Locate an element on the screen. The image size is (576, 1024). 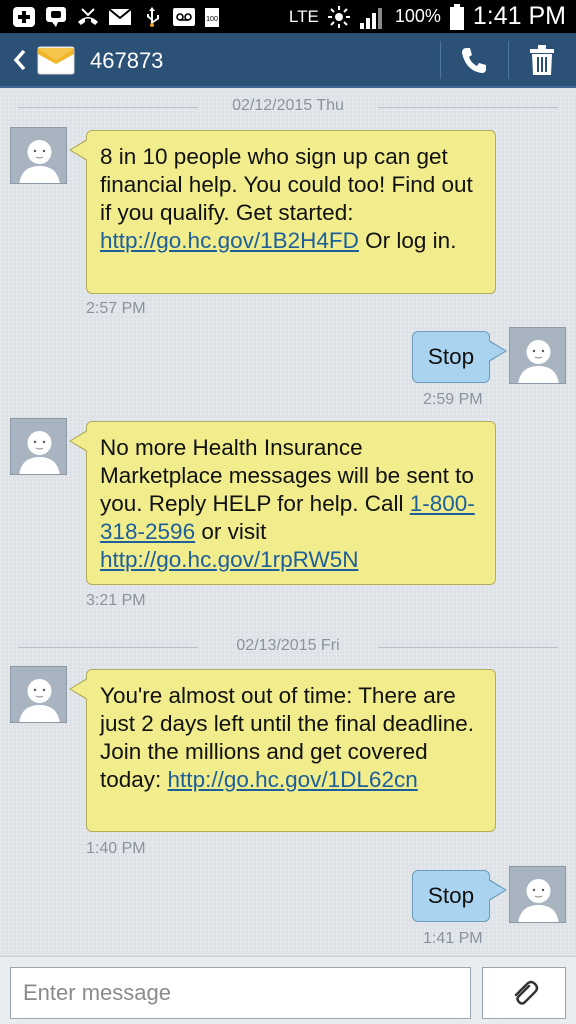
message-timestamp: 1:40 PM is located at coordinates (116, 848).